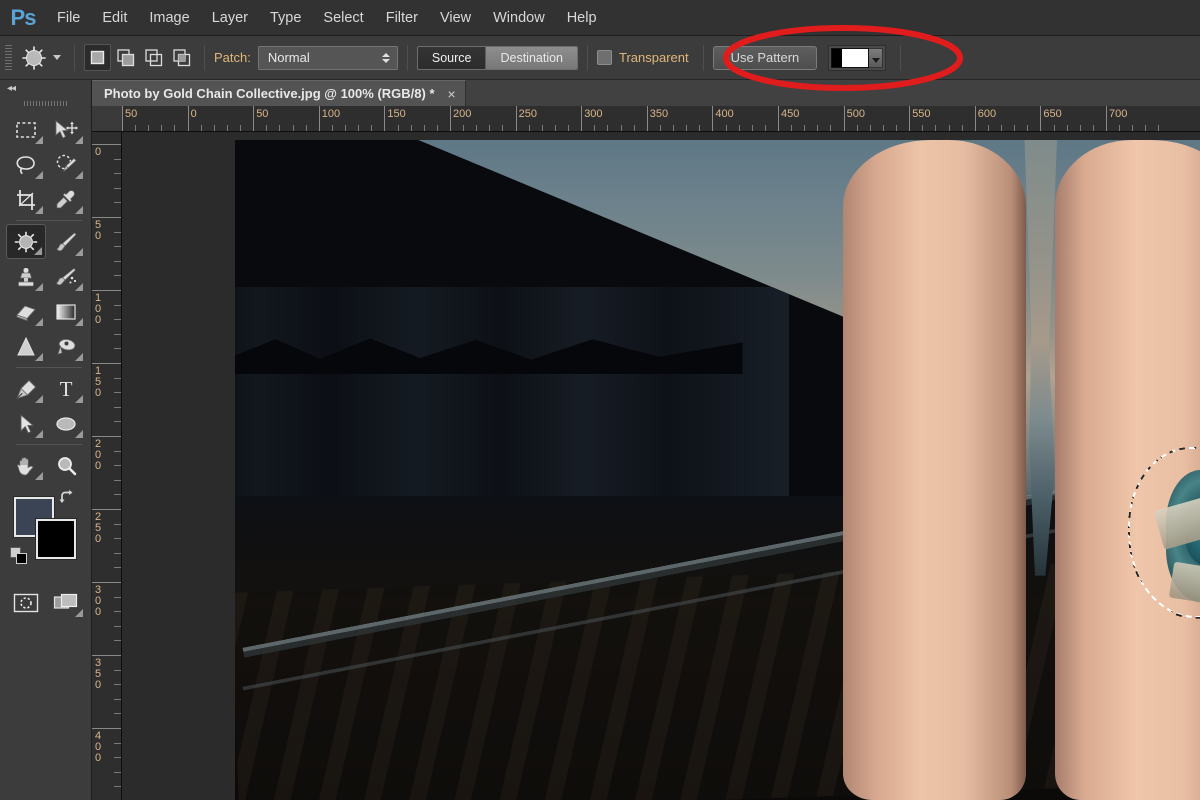 The height and width of the screenshot is (800, 1200). I want to click on background-color-swatch, so click(56, 539).